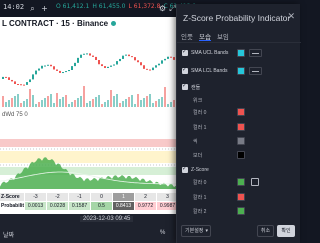 This screenshot has height=243, width=320. I want to click on chevron-down-icon: ▾, so click(206, 231).